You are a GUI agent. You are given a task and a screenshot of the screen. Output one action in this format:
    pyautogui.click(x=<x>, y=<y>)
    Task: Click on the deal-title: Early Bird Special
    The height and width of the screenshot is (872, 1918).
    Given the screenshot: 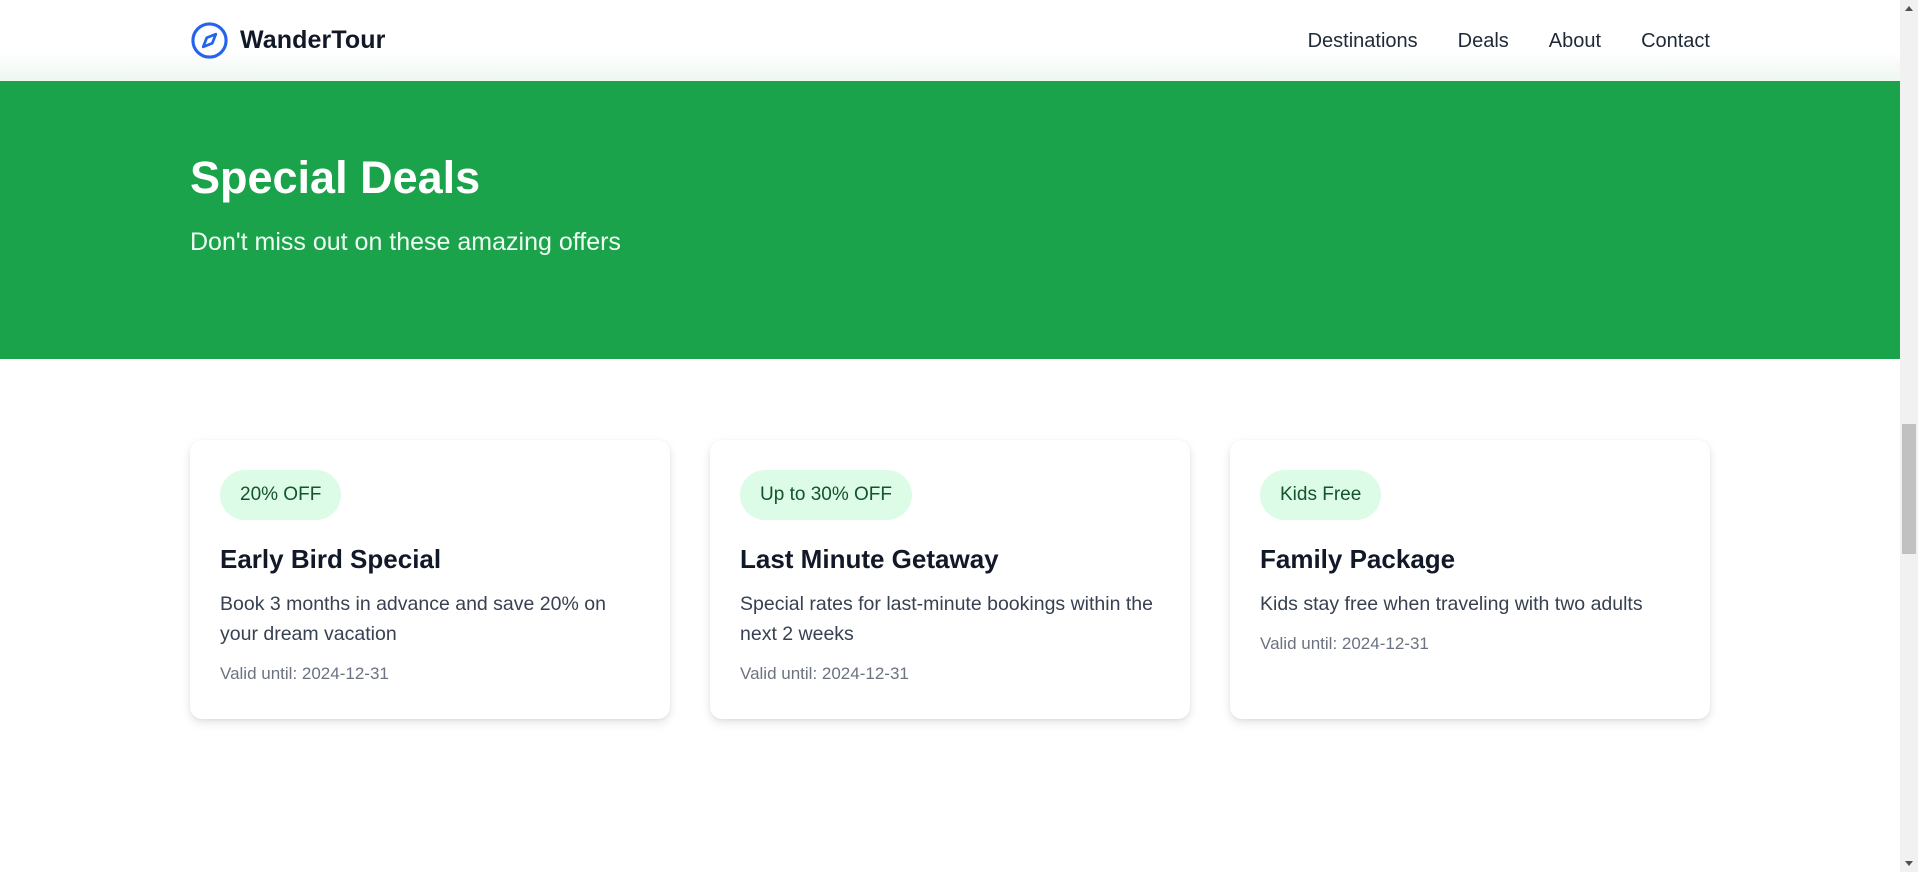 What is the action you would take?
    pyautogui.click(x=331, y=559)
    